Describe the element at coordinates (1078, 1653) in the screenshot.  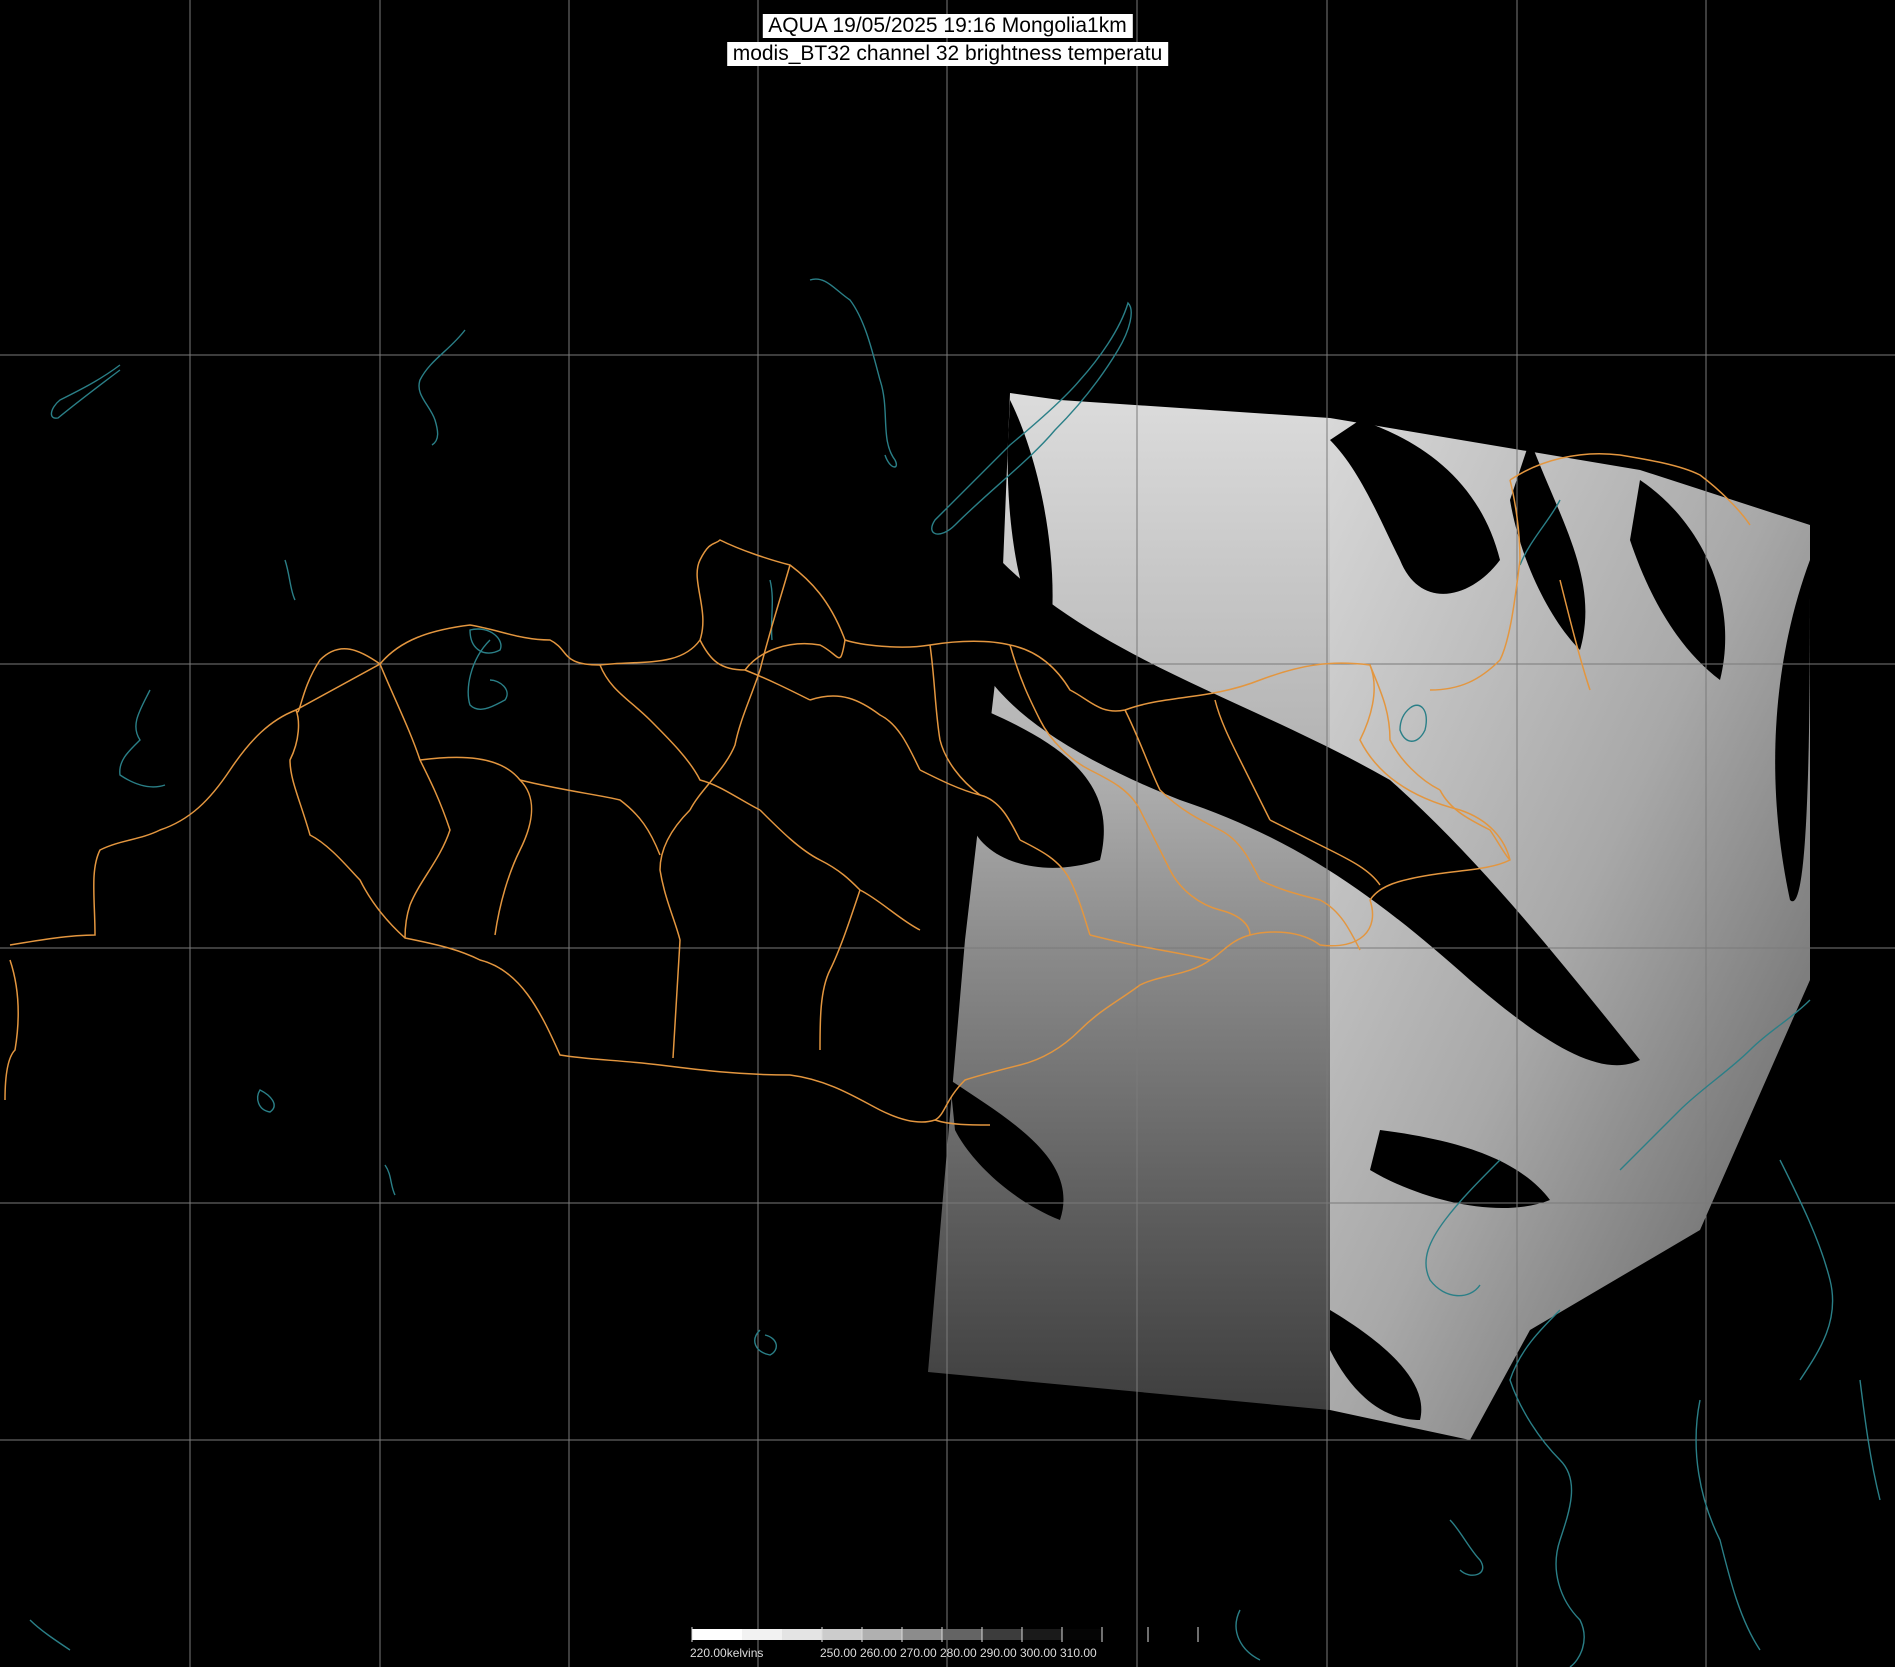
I see `scale-label-310: 310.00` at that location.